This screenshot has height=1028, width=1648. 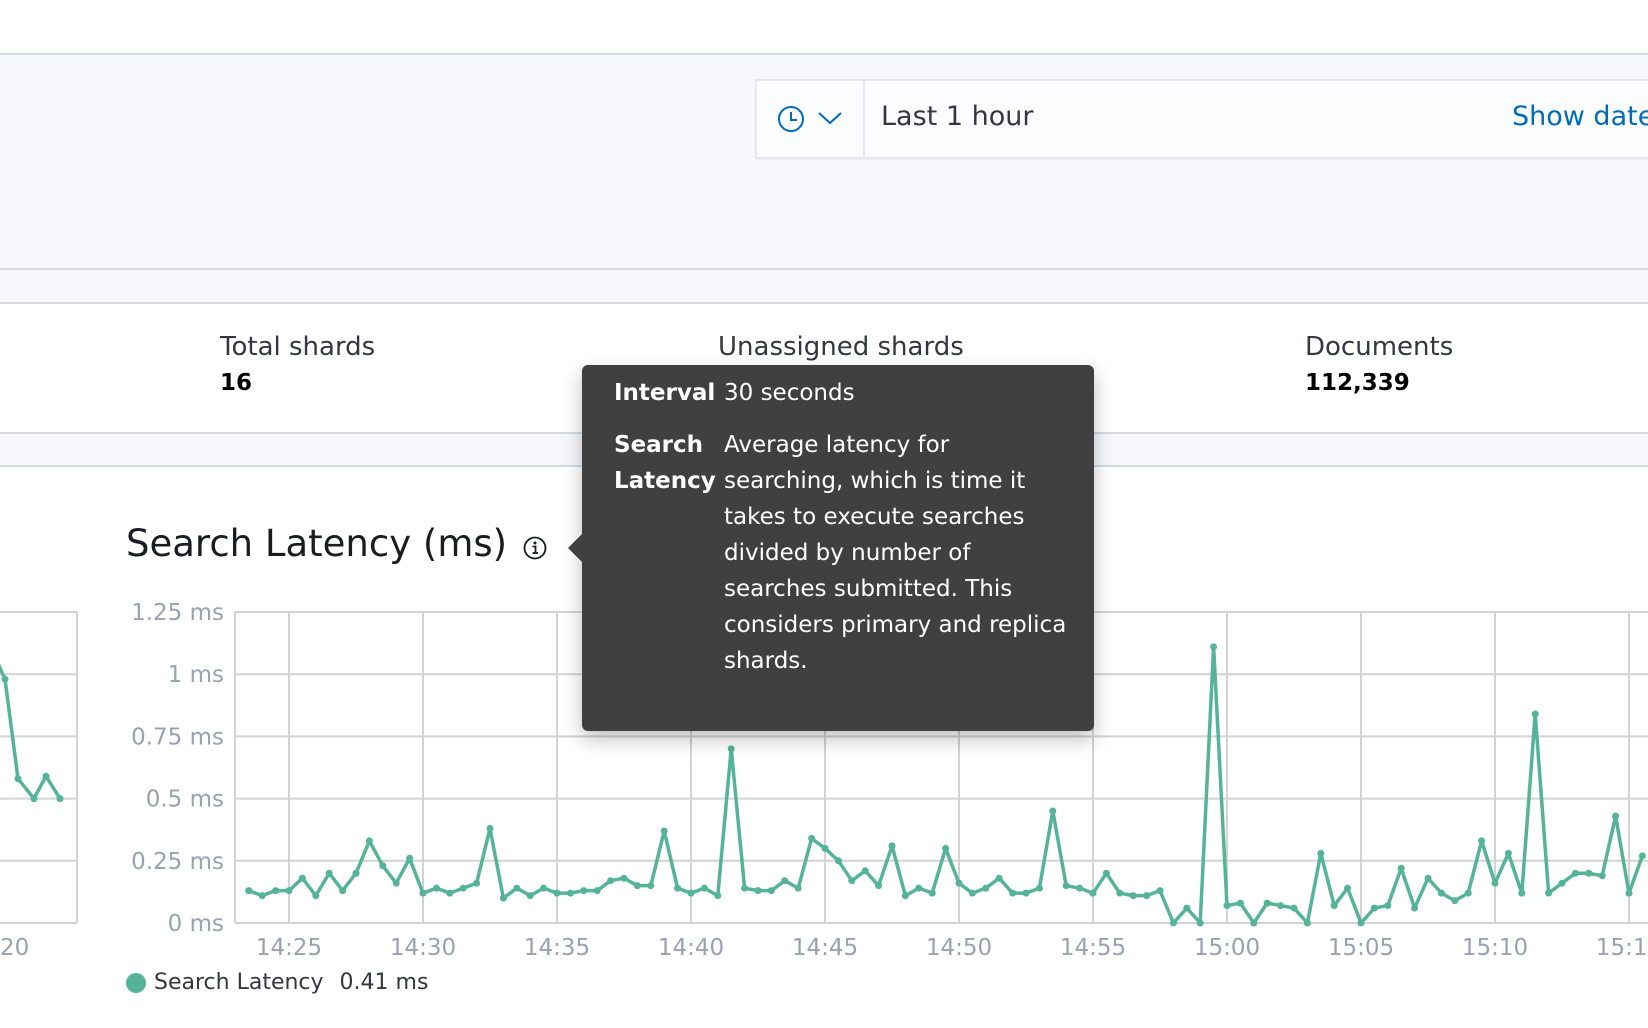 What do you see at coordinates (557, 948) in the screenshot?
I see `x-tick-label: 14:35` at bounding box center [557, 948].